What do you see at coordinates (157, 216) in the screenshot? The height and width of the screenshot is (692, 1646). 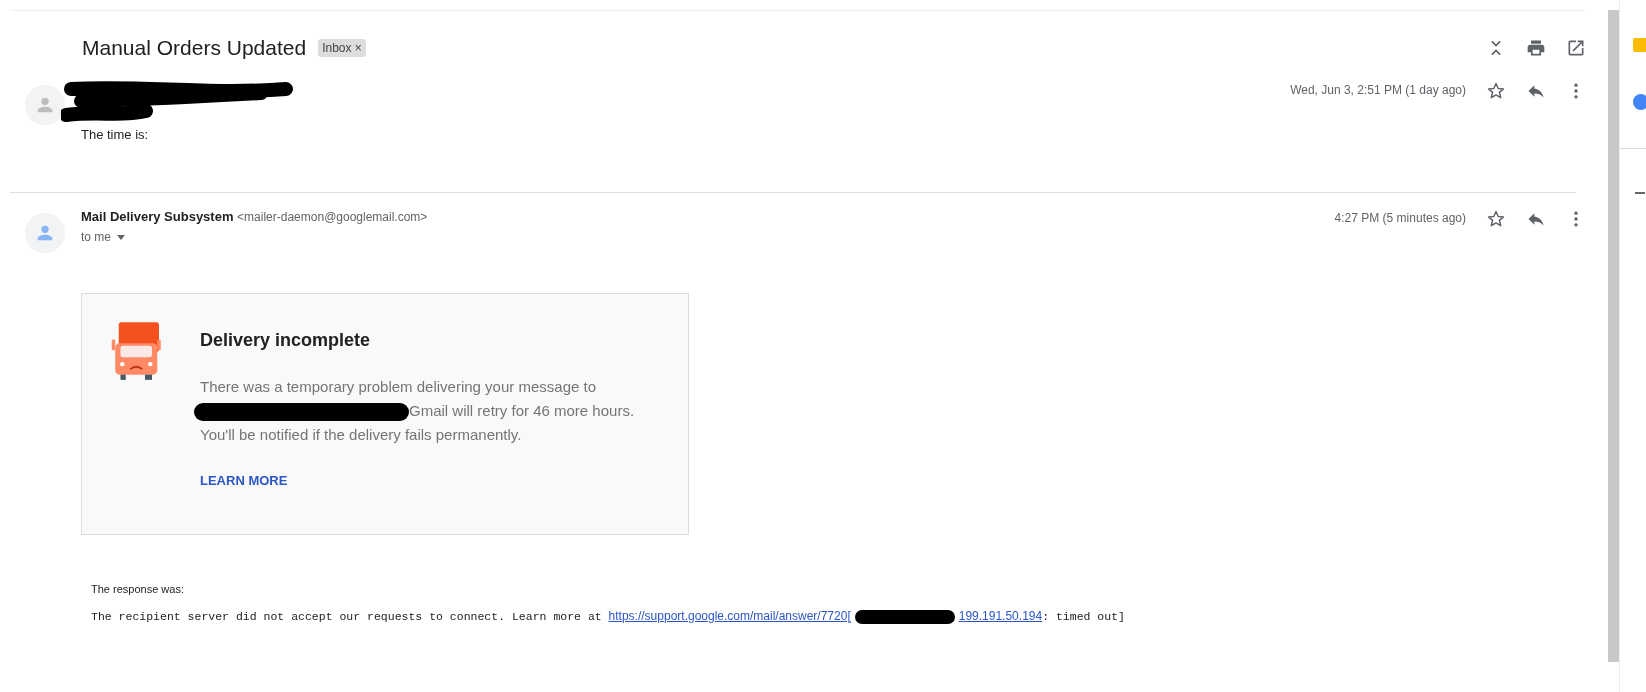 I see `sender-name: Mail Delivery Subsystem` at bounding box center [157, 216].